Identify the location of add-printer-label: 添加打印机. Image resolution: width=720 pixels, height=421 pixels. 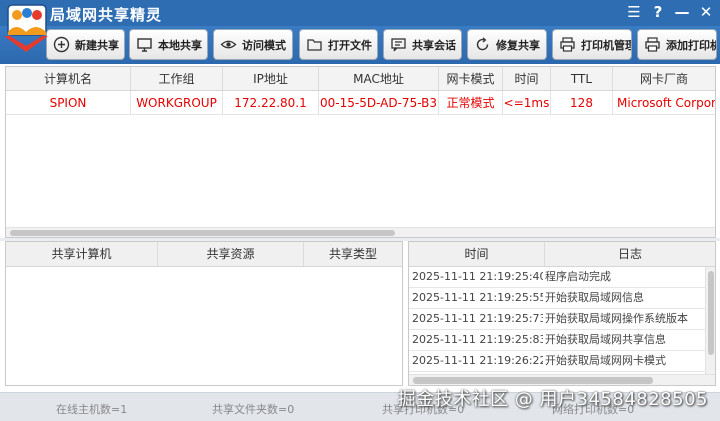
(691, 45).